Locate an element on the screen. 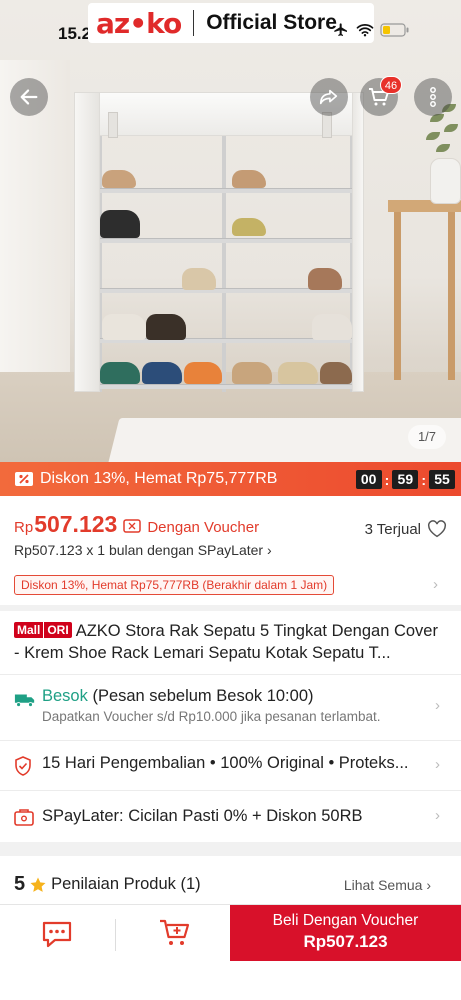 The width and height of the screenshot is (461, 1000). shipping-main-text: (Pesan sebelum Besok 10:00) is located at coordinates (200, 696).